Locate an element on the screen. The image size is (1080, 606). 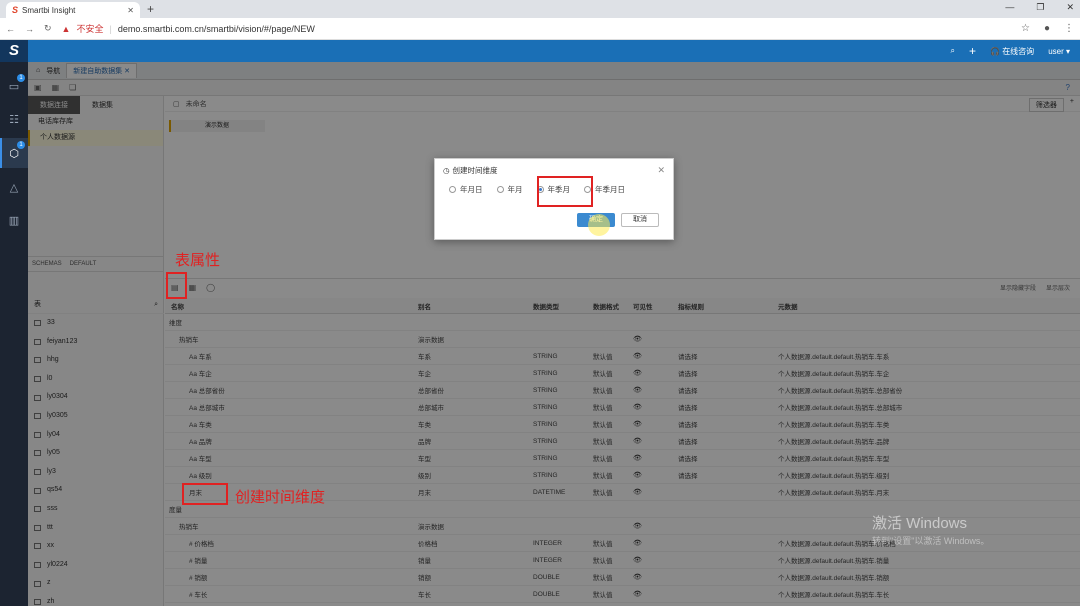
chart-icon: ▥ is located at coordinates (14, 221).